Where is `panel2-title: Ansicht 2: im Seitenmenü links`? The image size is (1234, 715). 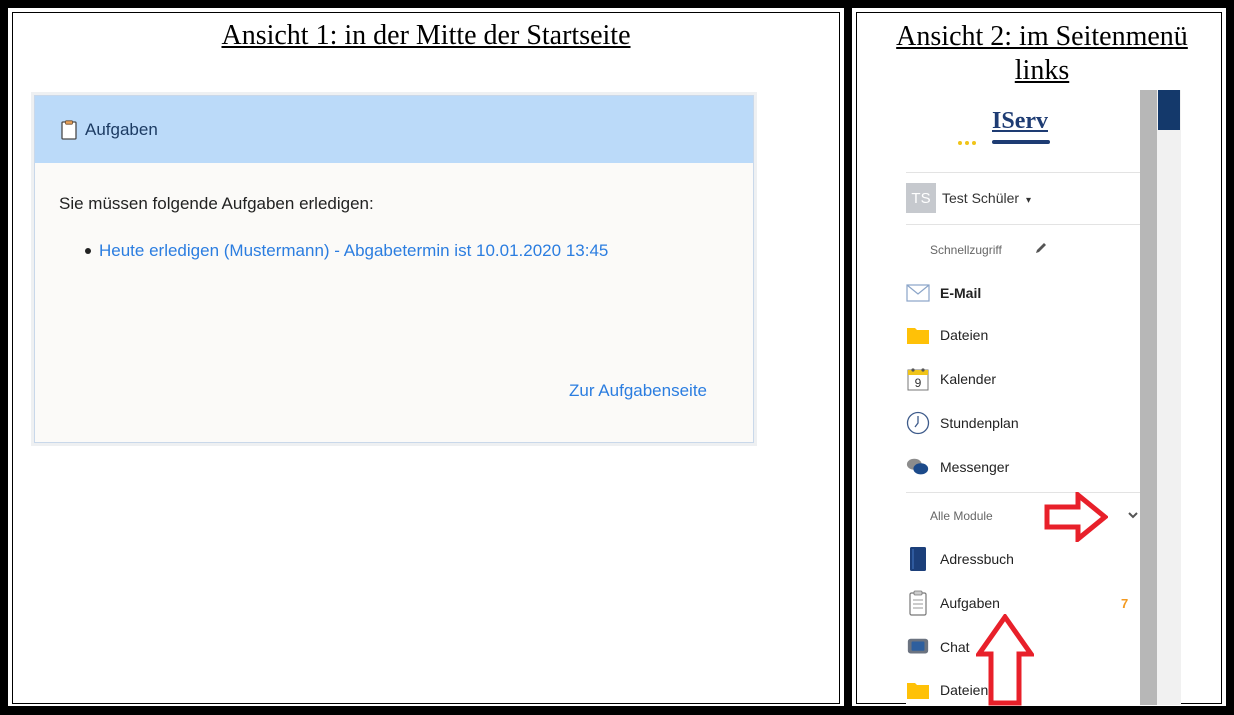
panel2-title: Ansicht 2: im Seitenmenü links is located at coordinates (1042, 53).